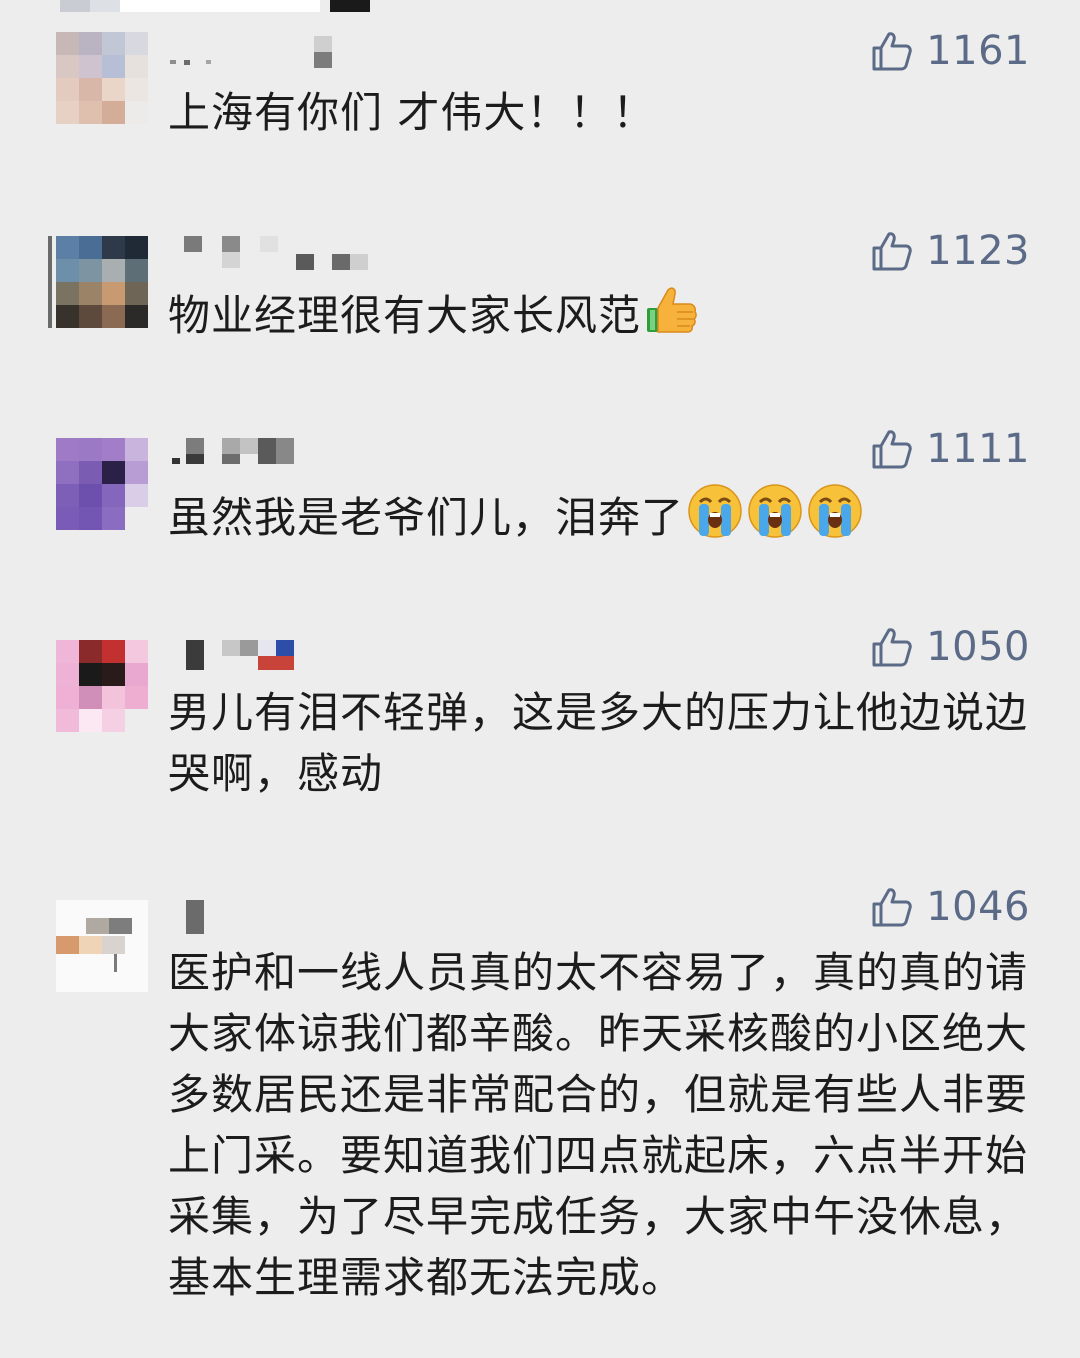 The image size is (1080, 1358). What do you see at coordinates (978, 647) in the screenshot?
I see `like-count: 1050` at bounding box center [978, 647].